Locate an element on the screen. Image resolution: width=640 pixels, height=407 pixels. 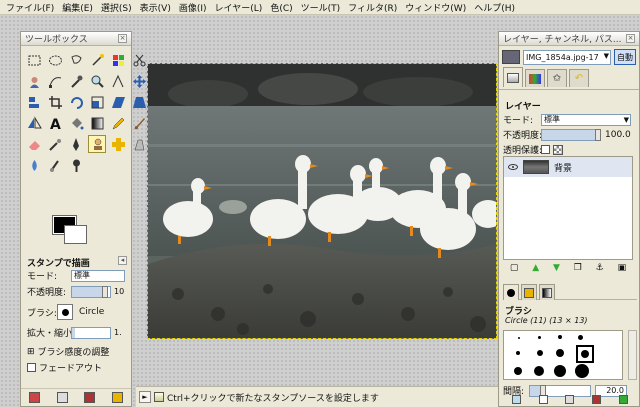
lock-alpha-checkbox is located at coordinates (545, 149).